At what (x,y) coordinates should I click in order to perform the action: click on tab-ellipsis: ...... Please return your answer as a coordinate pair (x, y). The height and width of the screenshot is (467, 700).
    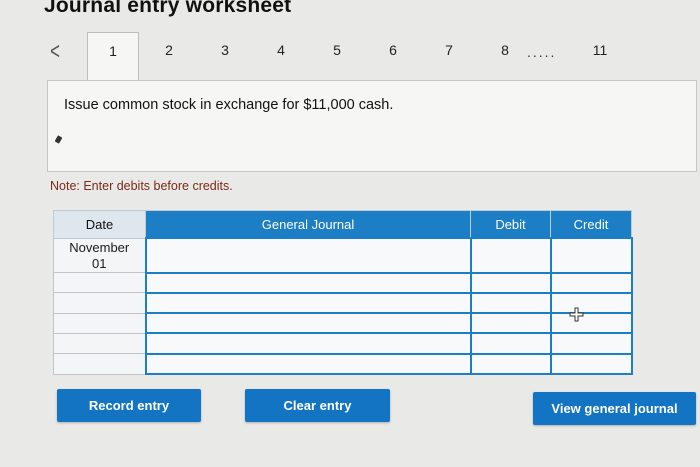
    Looking at the image, I should click on (542, 52).